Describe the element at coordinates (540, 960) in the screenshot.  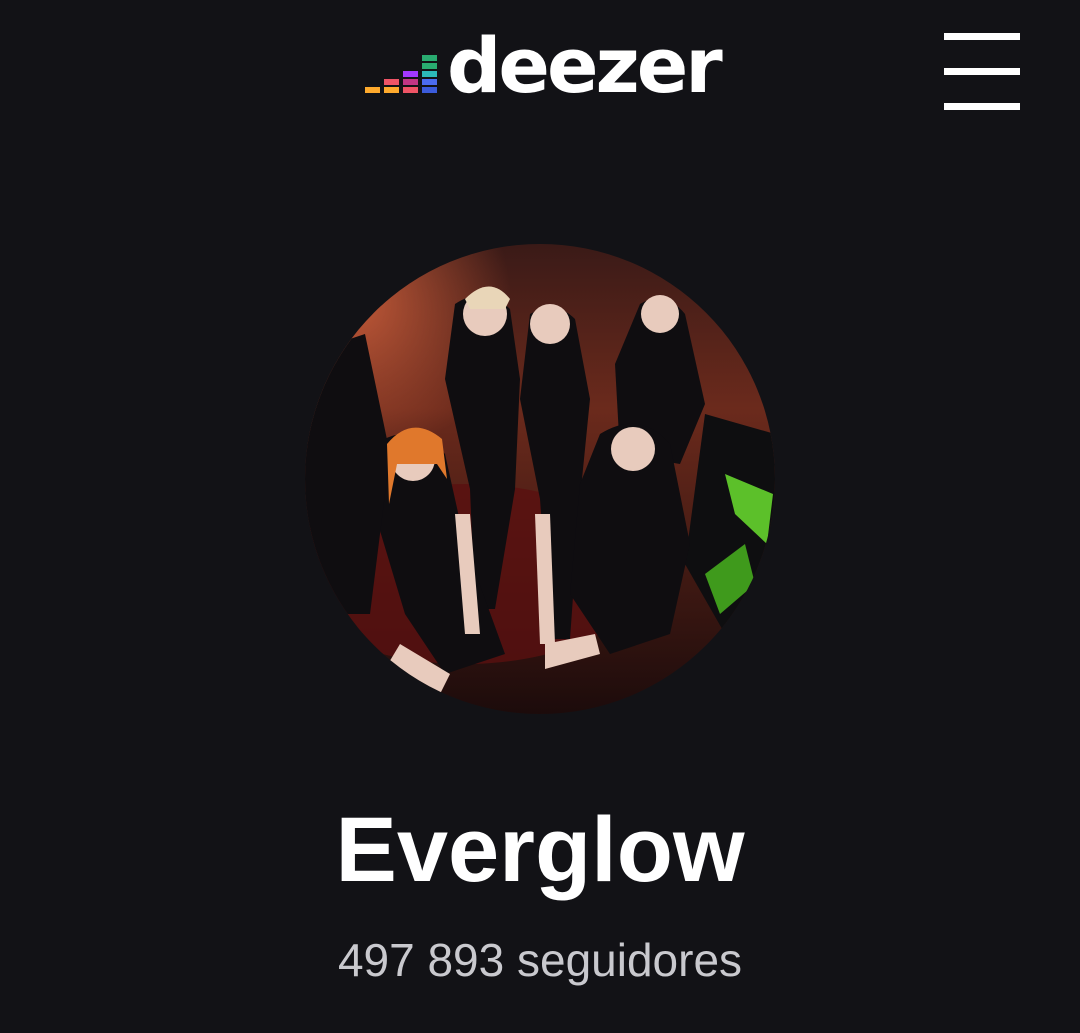
I see `follower-count: 497 893 seguidores` at that location.